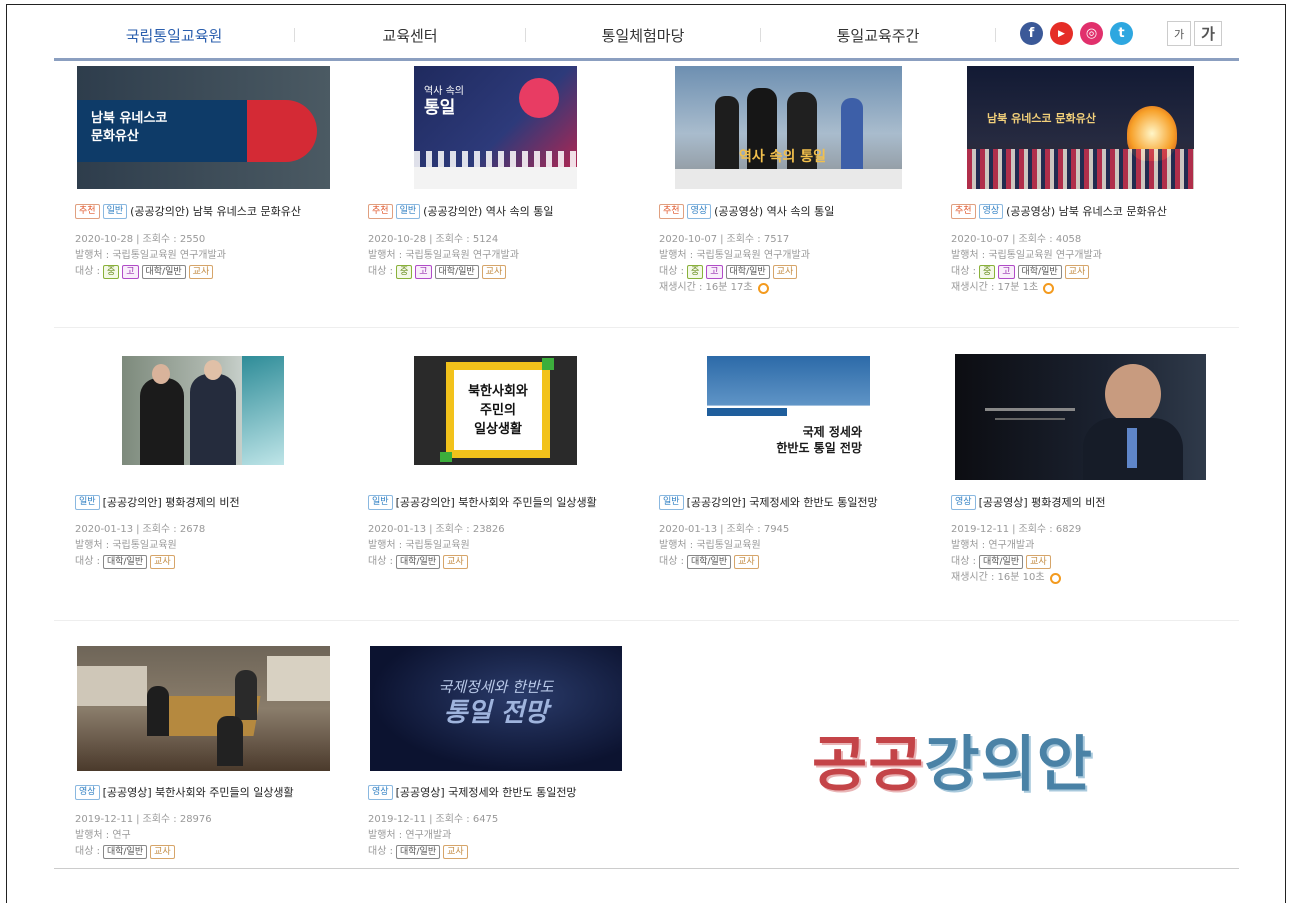  What do you see at coordinates (174, 239) in the screenshot?
I see `card-views: 조회수 : 2550` at bounding box center [174, 239].